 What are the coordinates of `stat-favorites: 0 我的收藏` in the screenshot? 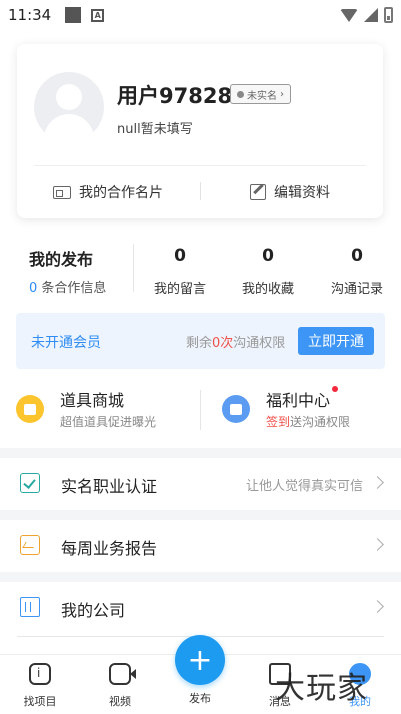 It's located at (268, 271).